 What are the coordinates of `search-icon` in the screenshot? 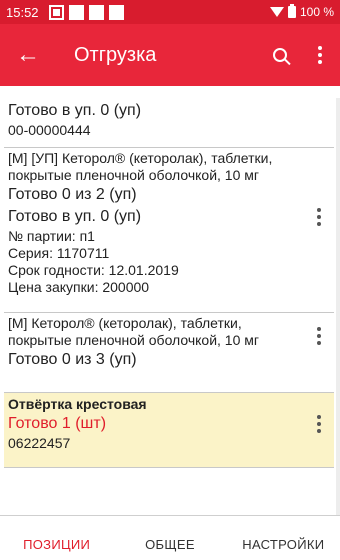 It's located at (280, 55).